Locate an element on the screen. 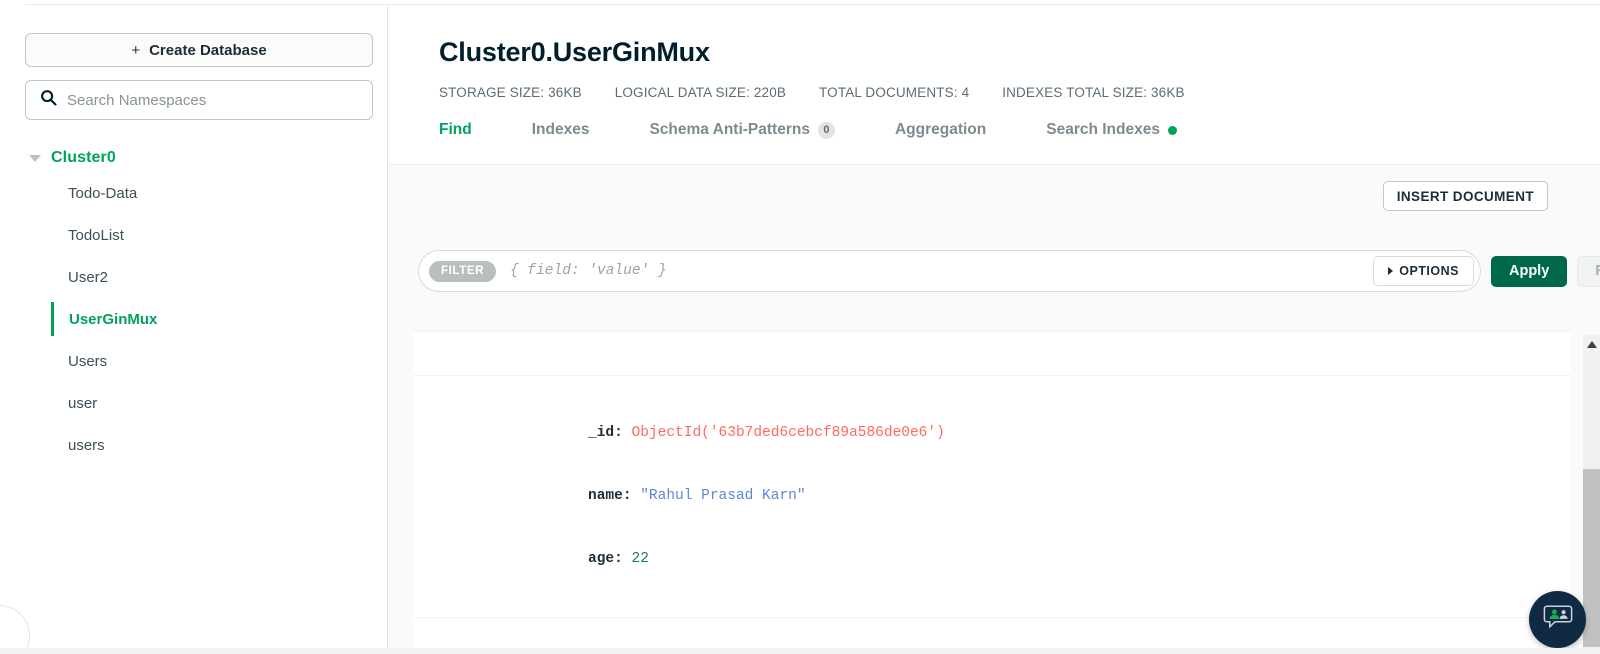 Image resolution: width=1600 pixels, height=654 pixels. options-button: OPTIONS is located at coordinates (1423, 271).